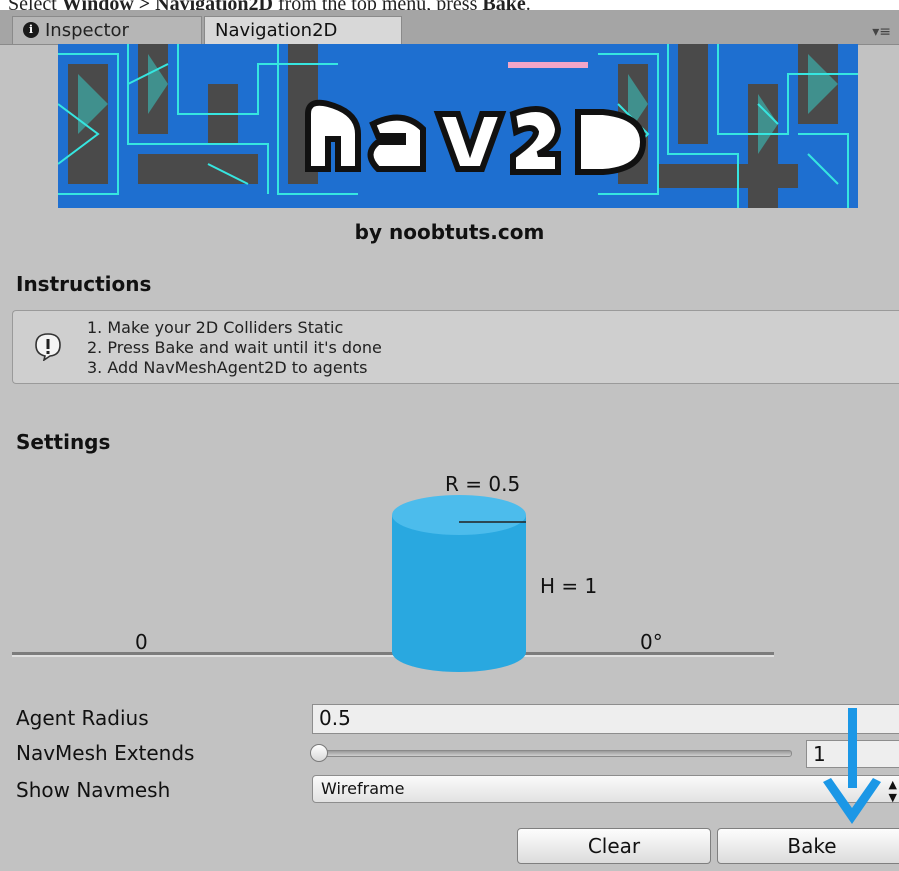 This screenshot has height=871, width=899. I want to click on show-navmesh-dropdown: Wireframe ▲ ▼, so click(605, 789).